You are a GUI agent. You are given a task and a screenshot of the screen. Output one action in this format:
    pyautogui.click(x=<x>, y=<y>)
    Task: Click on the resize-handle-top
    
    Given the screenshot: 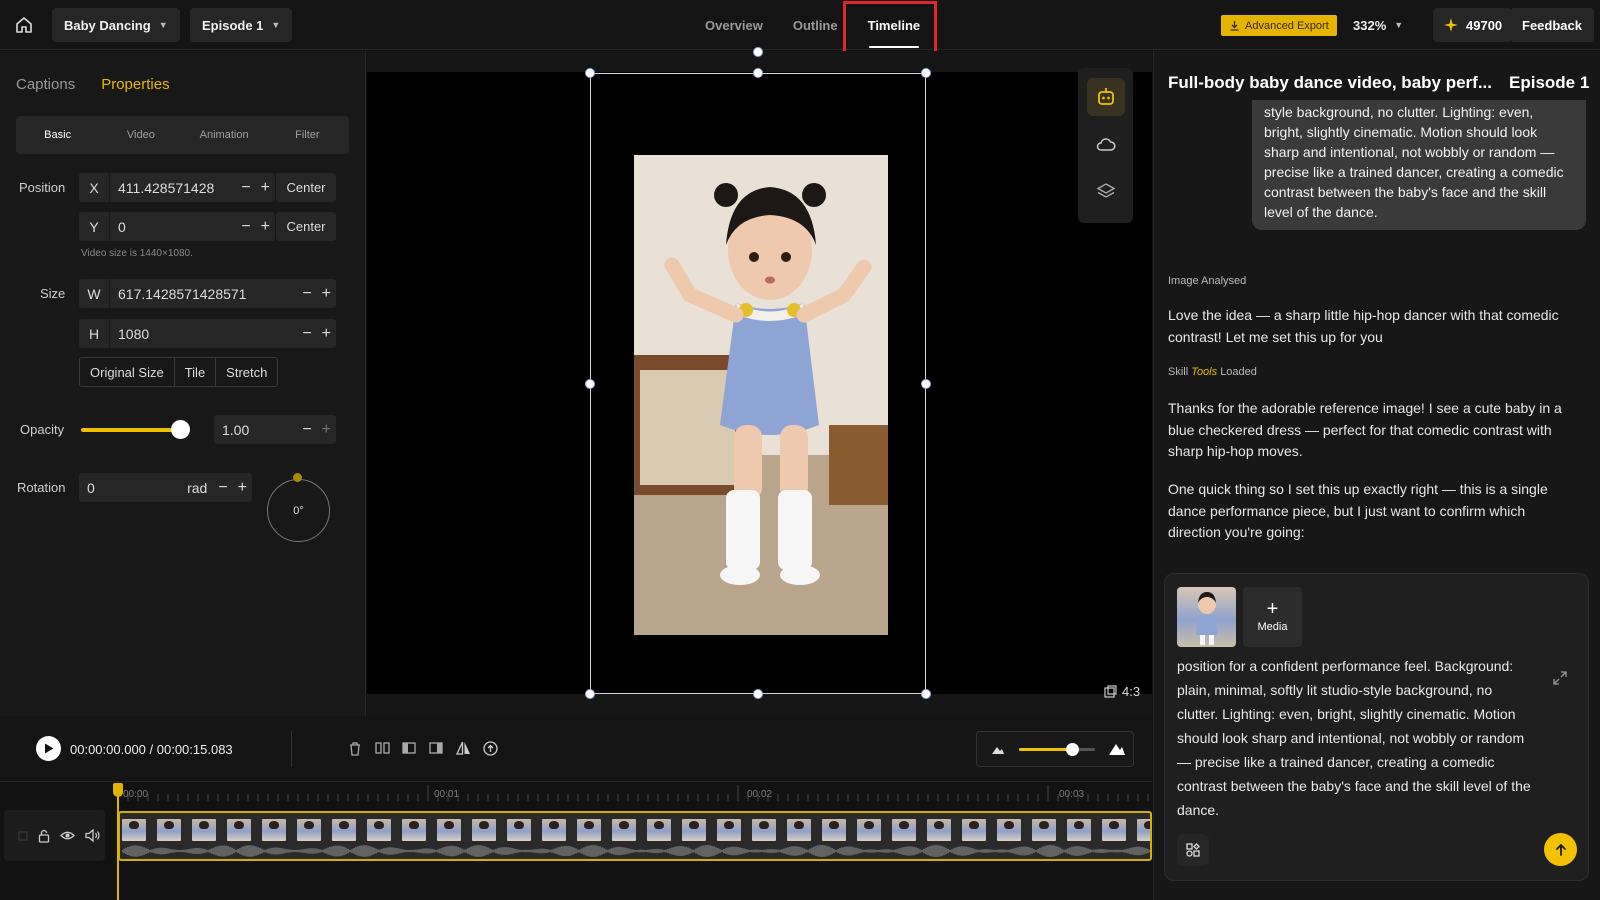 What is the action you would take?
    pyautogui.click(x=758, y=73)
    